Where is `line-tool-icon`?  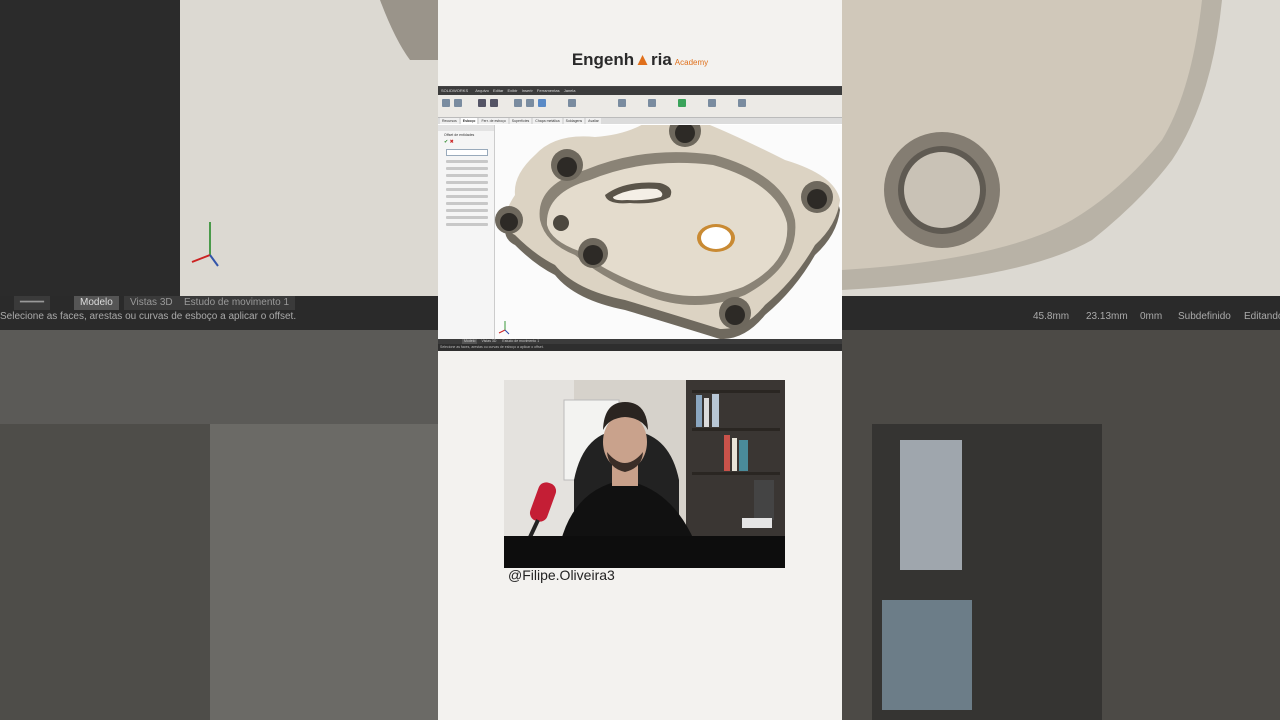 line-tool-icon is located at coordinates (482, 103).